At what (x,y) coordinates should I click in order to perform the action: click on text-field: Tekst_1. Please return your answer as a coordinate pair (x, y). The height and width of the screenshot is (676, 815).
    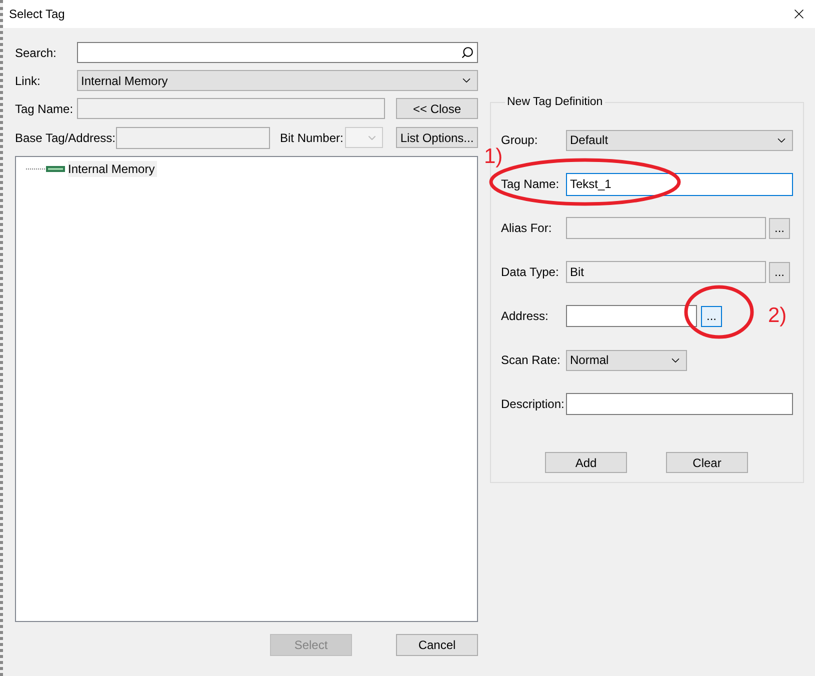
    Looking at the image, I should click on (679, 184).